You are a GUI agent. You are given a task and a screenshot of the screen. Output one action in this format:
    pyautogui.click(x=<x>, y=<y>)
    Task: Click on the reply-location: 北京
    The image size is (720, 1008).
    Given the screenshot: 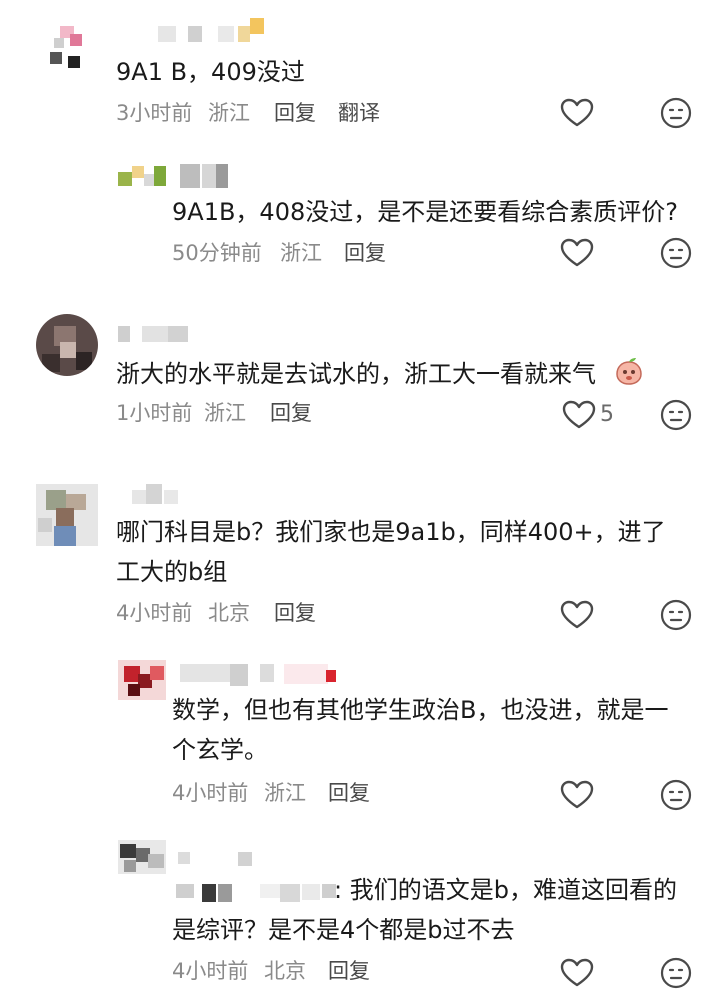 What is the action you would take?
    pyautogui.click(x=285, y=971)
    